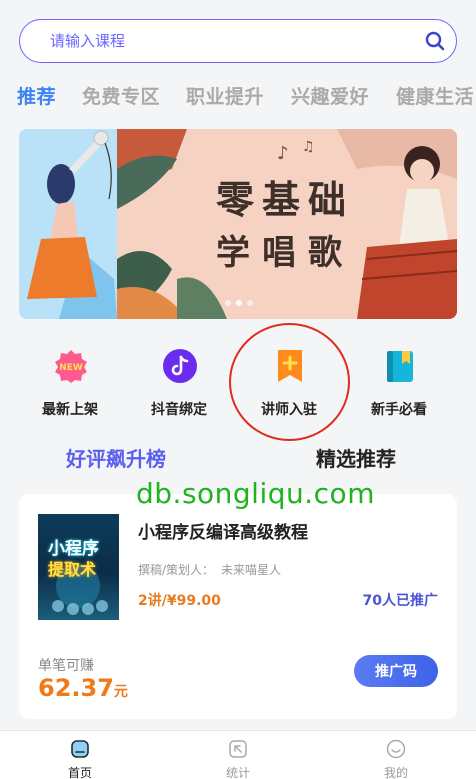 The image size is (476, 779). Describe the element at coordinates (400, 366) in the screenshot. I see `book-icon` at that location.